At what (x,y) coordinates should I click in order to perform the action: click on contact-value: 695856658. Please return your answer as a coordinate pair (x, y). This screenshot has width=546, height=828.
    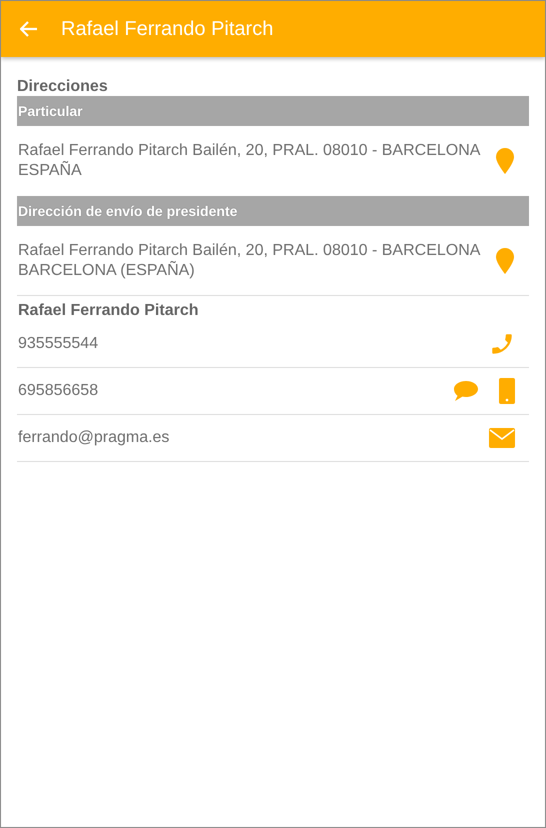
    Looking at the image, I should click on (57, 391).